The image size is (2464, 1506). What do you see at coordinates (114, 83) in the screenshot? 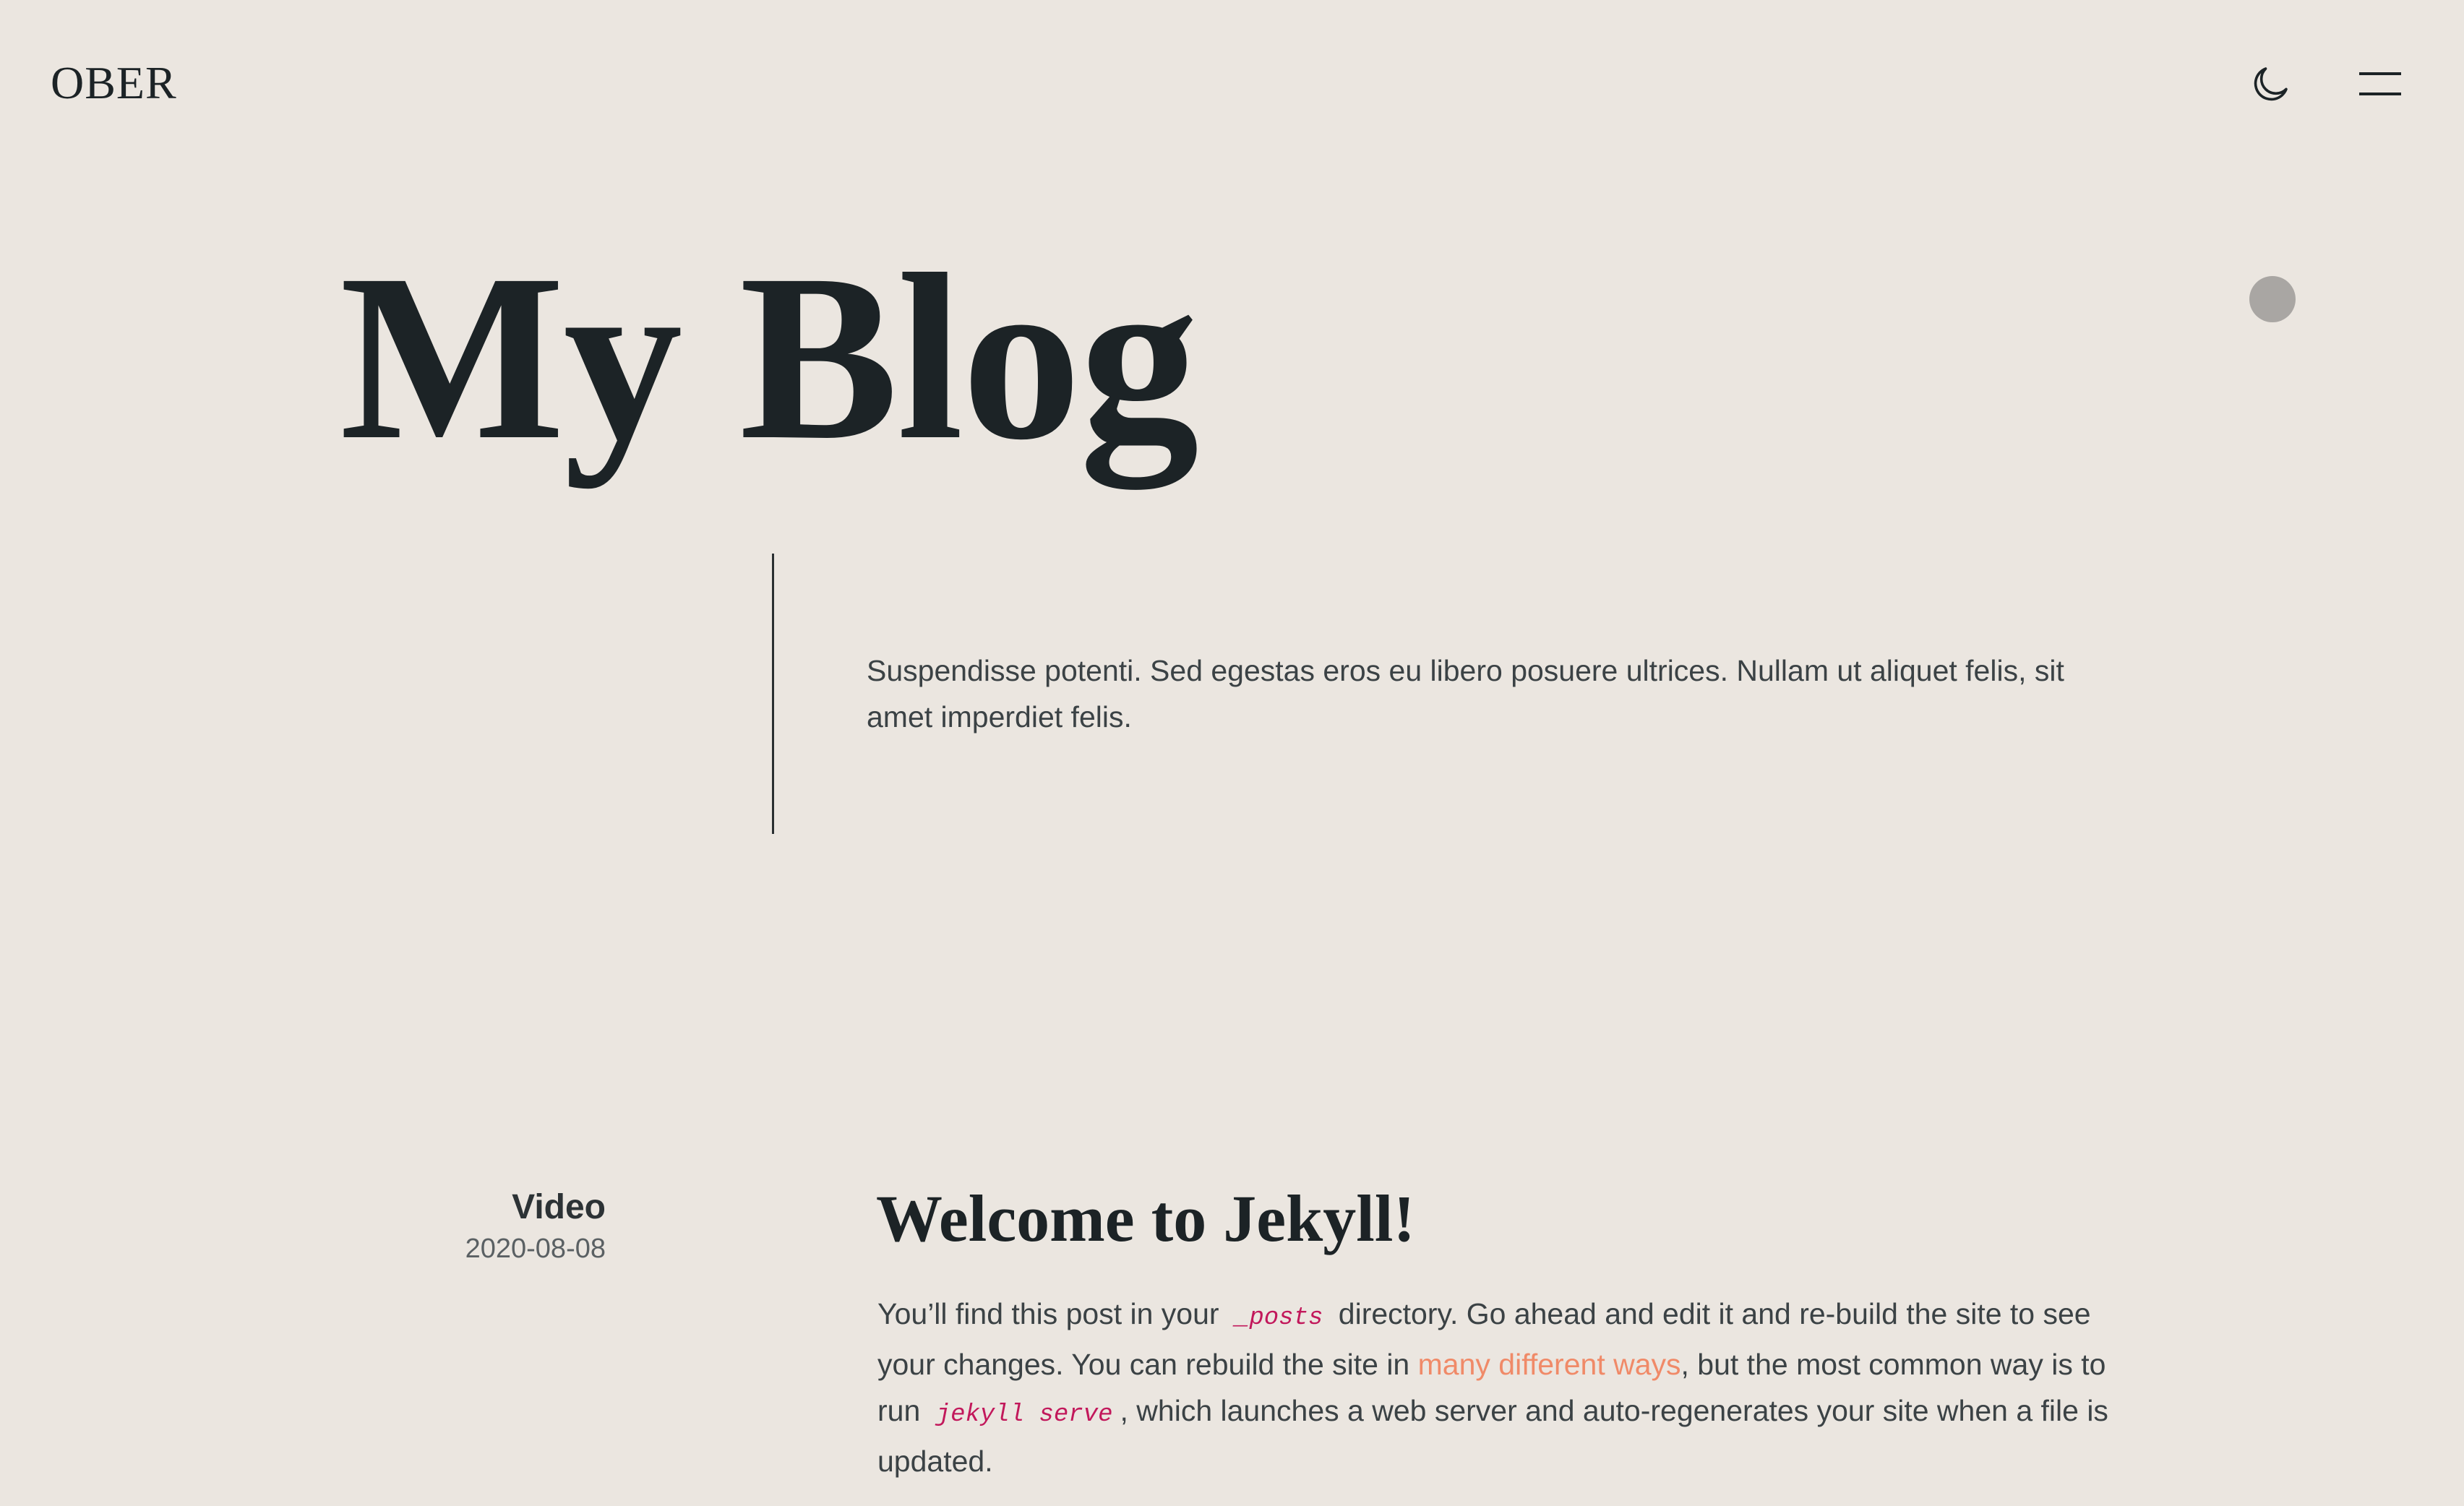
I see `site-logo: OBER` at bounding box center [114, 83].